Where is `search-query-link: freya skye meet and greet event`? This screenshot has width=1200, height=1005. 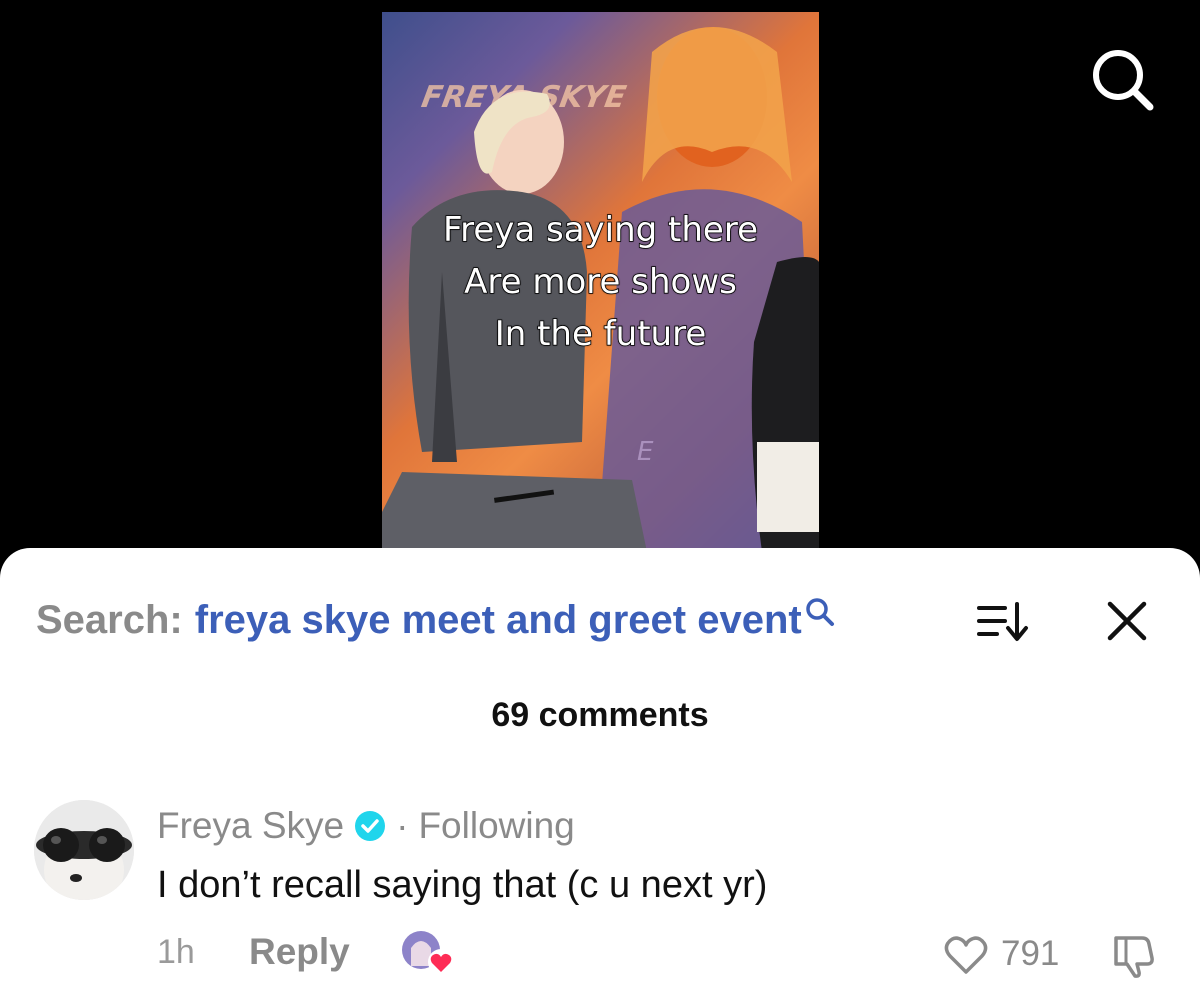
search-query-link: freya skye meet and greet event is located at coordinates (498, 620).